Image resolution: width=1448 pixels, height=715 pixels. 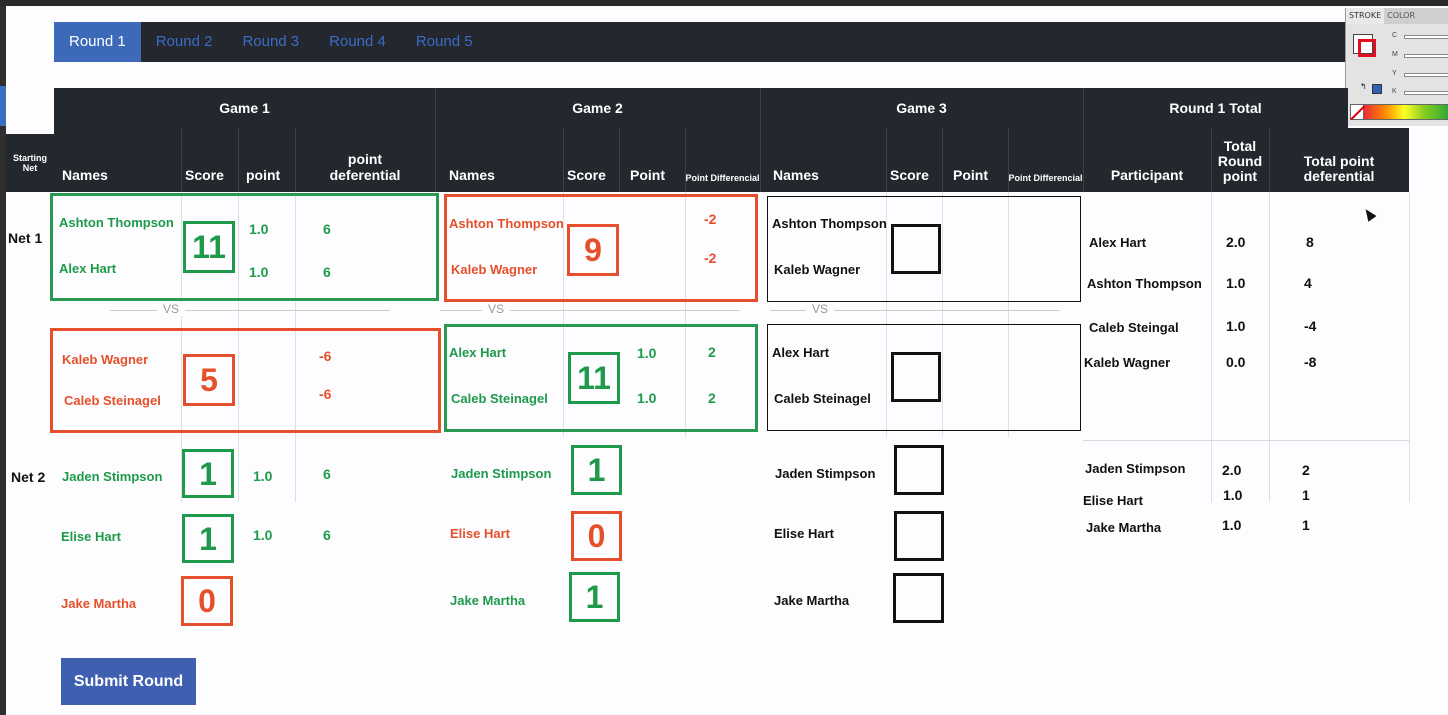 What do you see at coordinates (703, 42) in the screenshot?
I see `round-tabs: Round 1 Round 2 Round 3 Round 4 Round 5` at bounding box center [703, 42].